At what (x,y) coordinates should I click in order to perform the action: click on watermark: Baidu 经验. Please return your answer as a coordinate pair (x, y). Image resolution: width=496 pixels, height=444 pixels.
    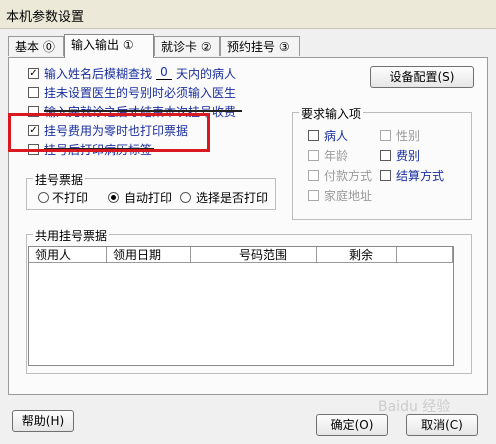
    Looking at the image, I should click on (414, 407).